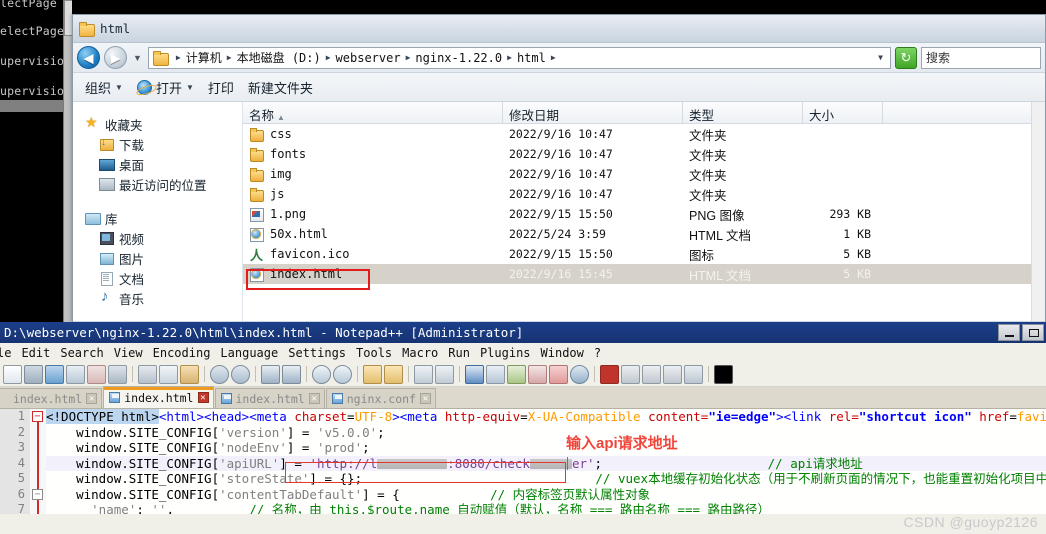  Describe the element at coordinates (81, 353) in the screenshot. I see `menu-search: Search` at that location.